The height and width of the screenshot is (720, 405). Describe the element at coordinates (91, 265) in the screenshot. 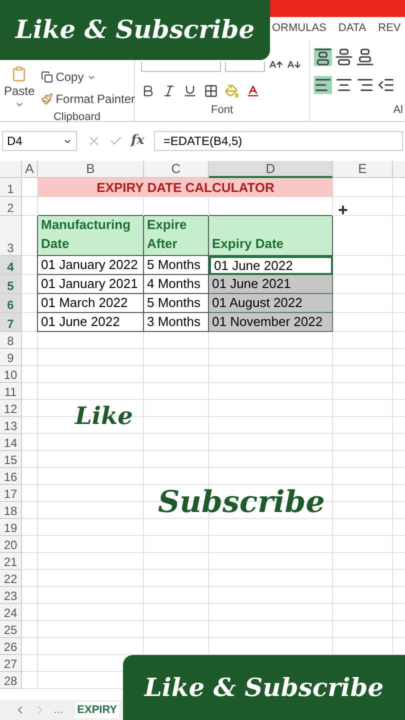

I see `table-cell: 01 January 2022` at that location.